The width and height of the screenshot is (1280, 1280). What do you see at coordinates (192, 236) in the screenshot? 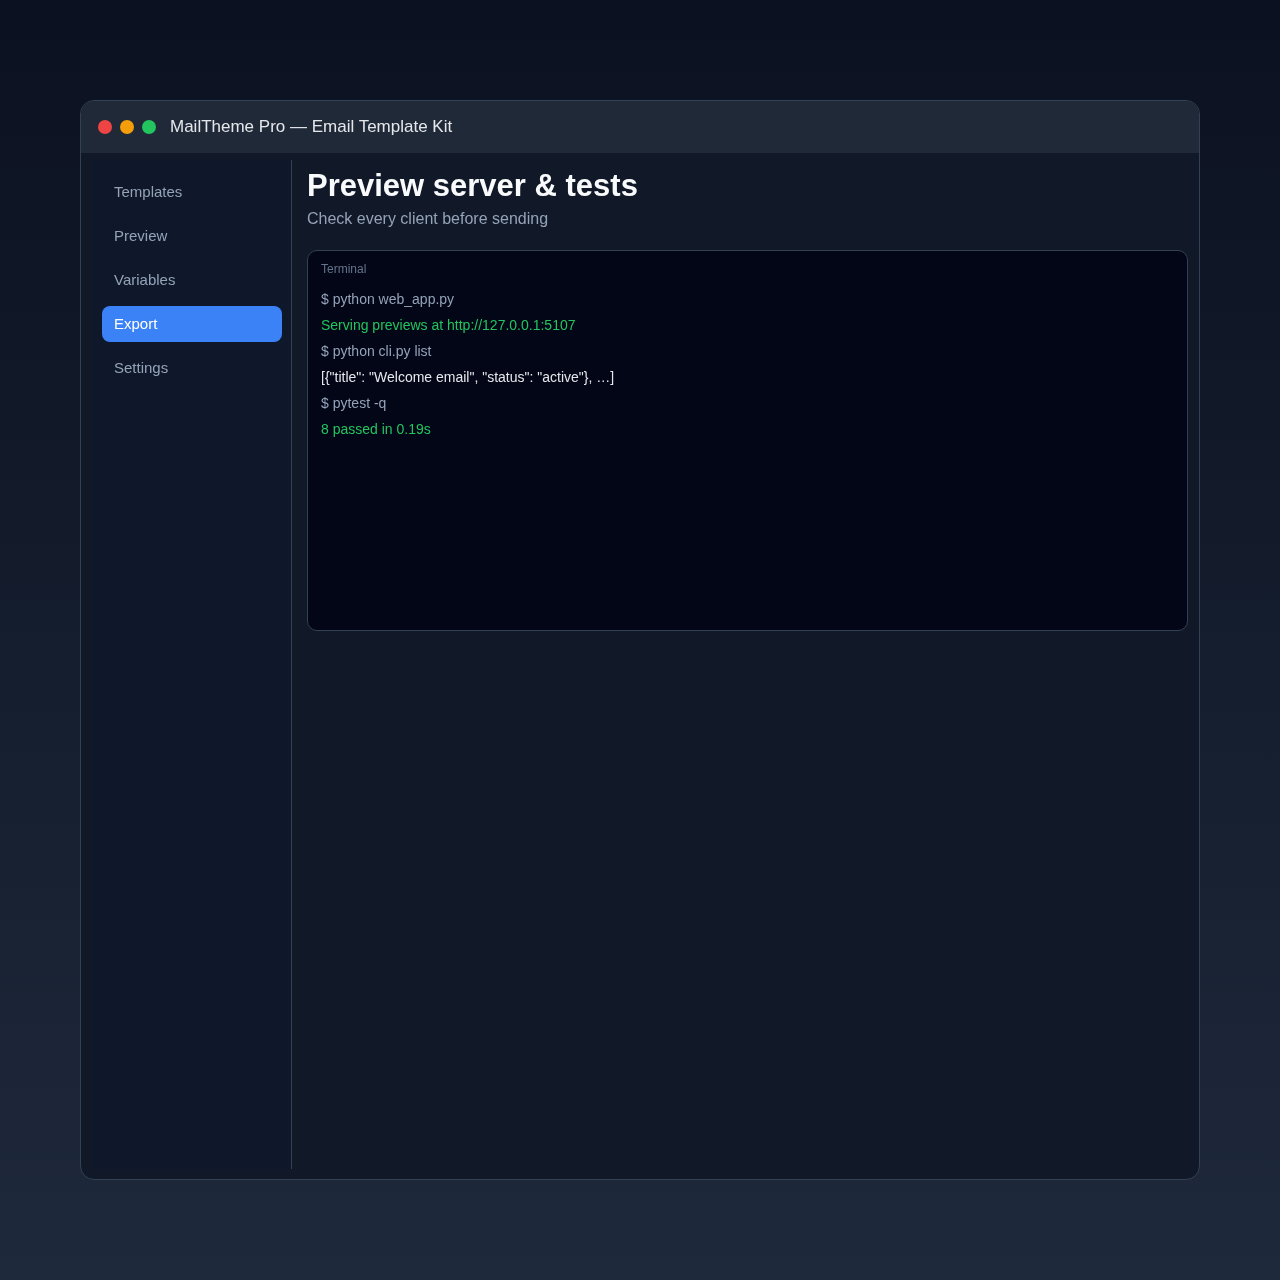
I see `sidebar-item: Preview` at bounding box center [192, 236].